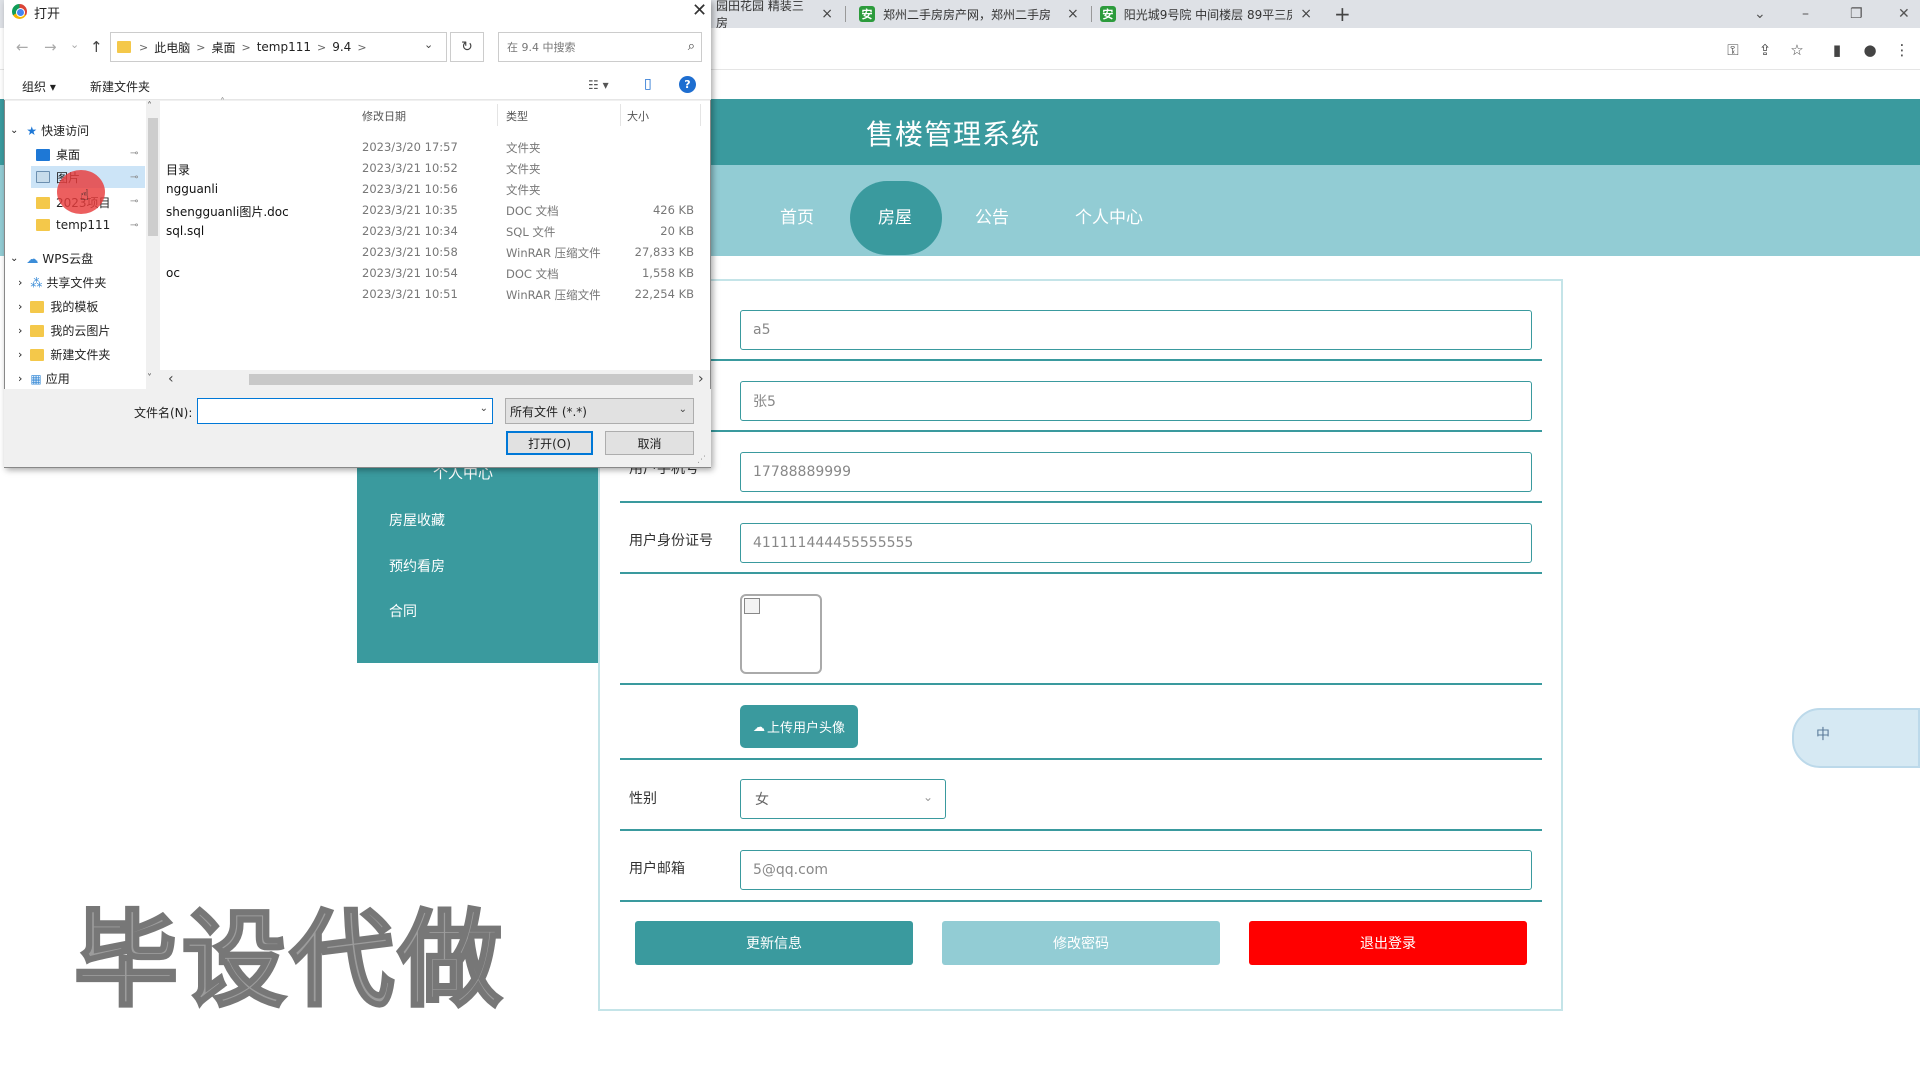  I want to click on sidebar-item-favorites: 房屋收藏, so click(417, 520).